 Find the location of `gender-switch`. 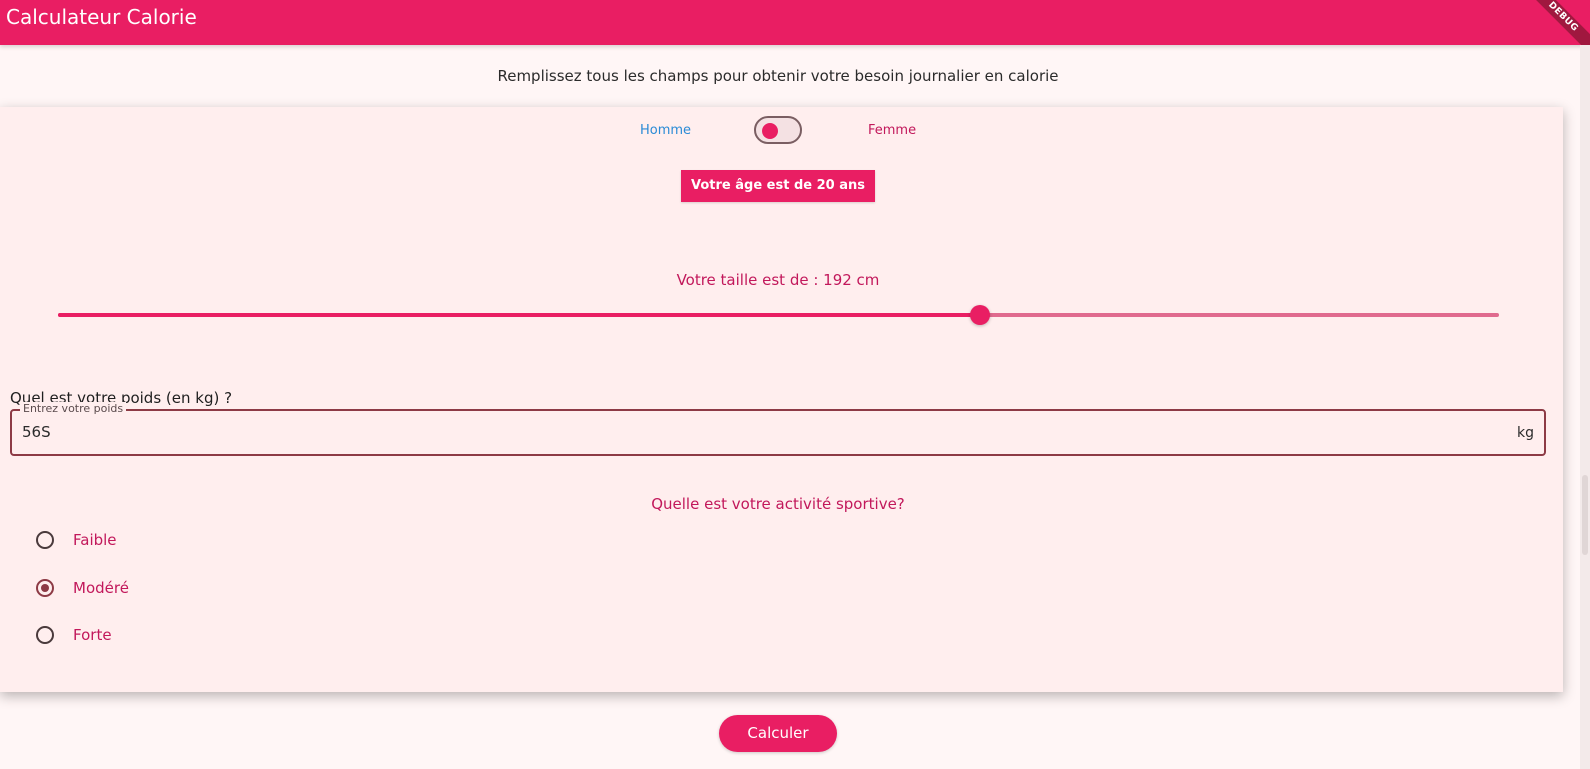

gender-switch is located at coordinates (778, 130).